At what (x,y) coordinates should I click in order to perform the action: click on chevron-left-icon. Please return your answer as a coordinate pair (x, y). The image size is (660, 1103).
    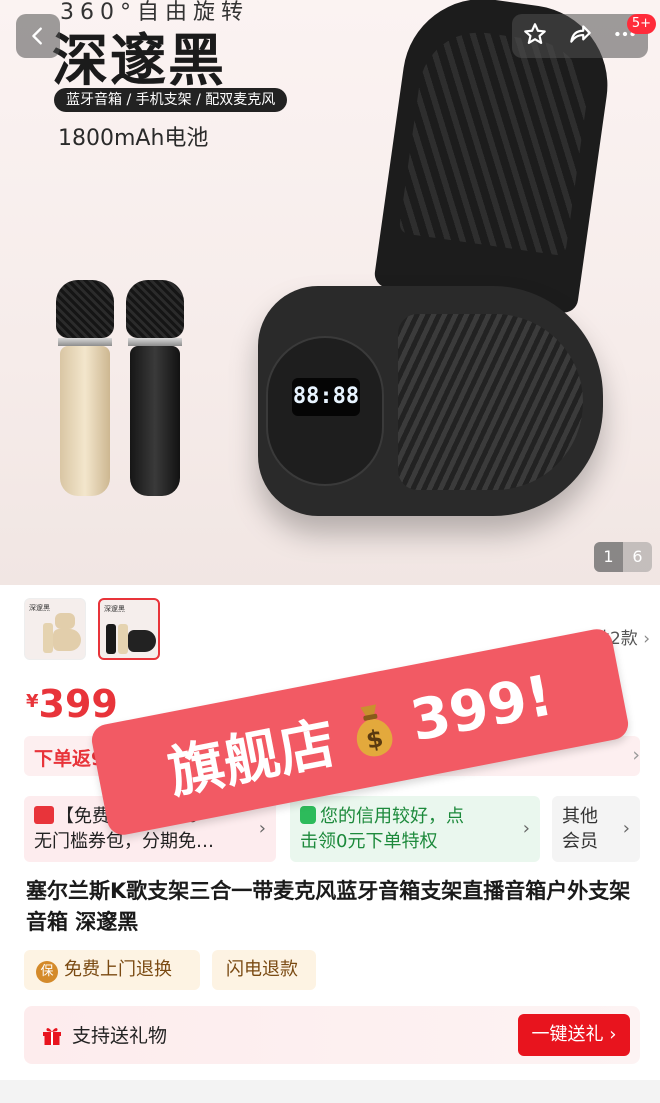
    Looking at the image, I should click on (37, 36).